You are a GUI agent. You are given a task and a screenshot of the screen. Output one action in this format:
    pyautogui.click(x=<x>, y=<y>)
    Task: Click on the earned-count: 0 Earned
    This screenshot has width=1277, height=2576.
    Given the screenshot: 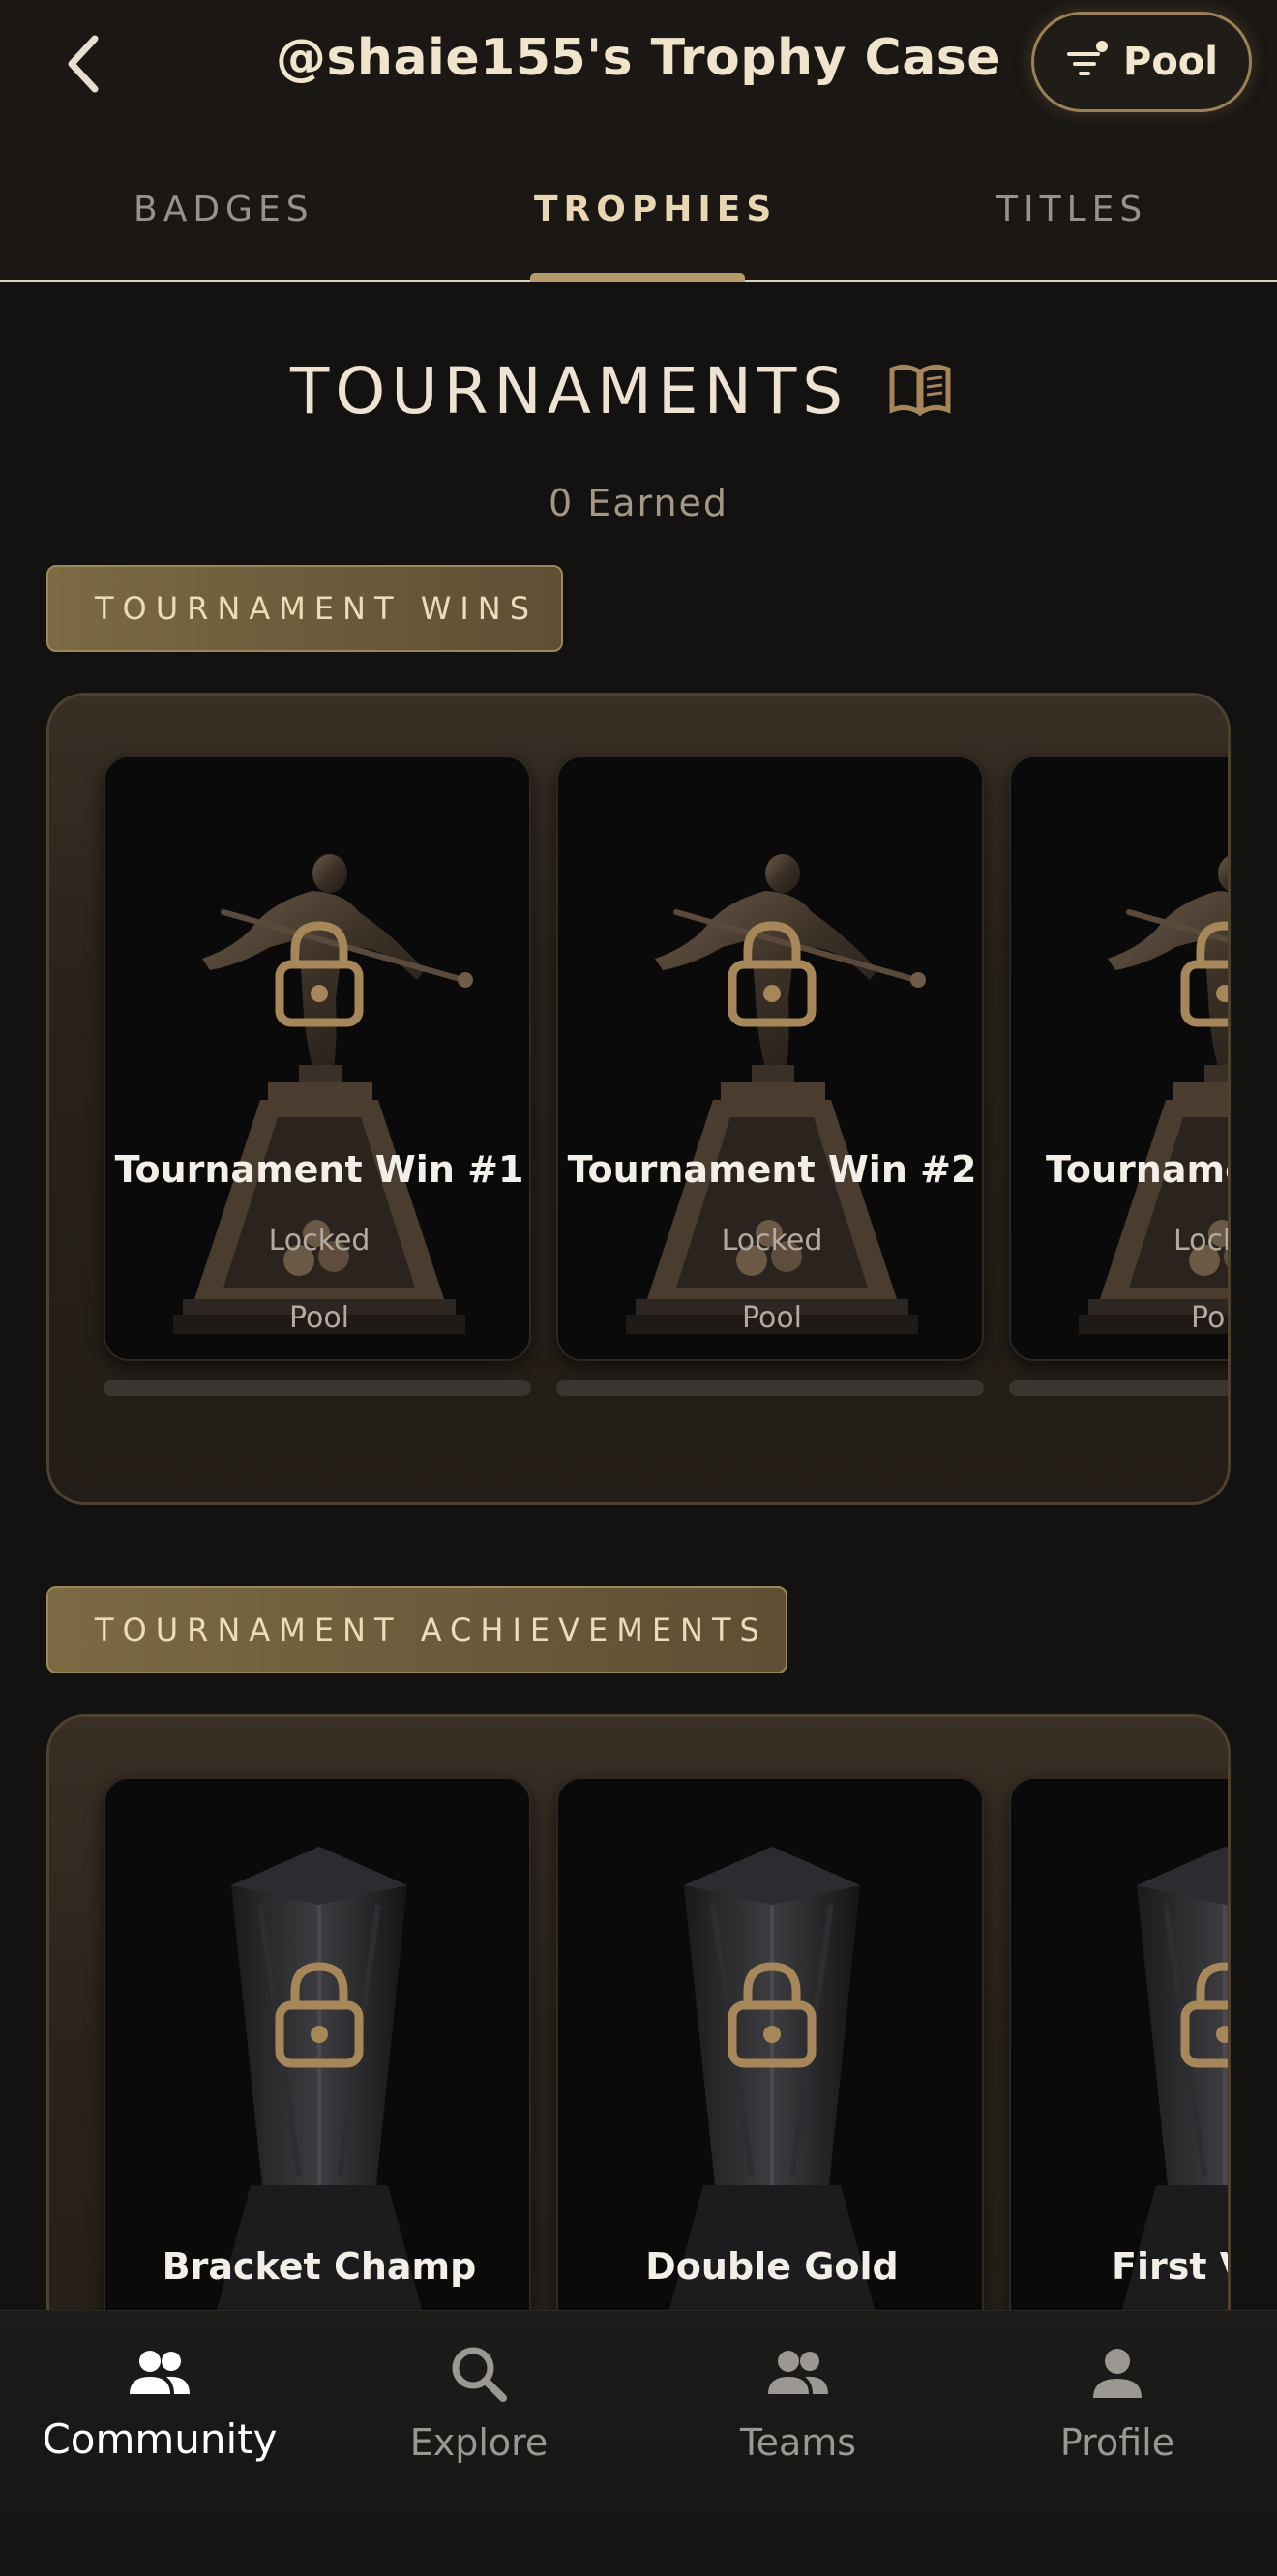 What is the action you would take?
    pyautogui.click(x=638, y=503)
    